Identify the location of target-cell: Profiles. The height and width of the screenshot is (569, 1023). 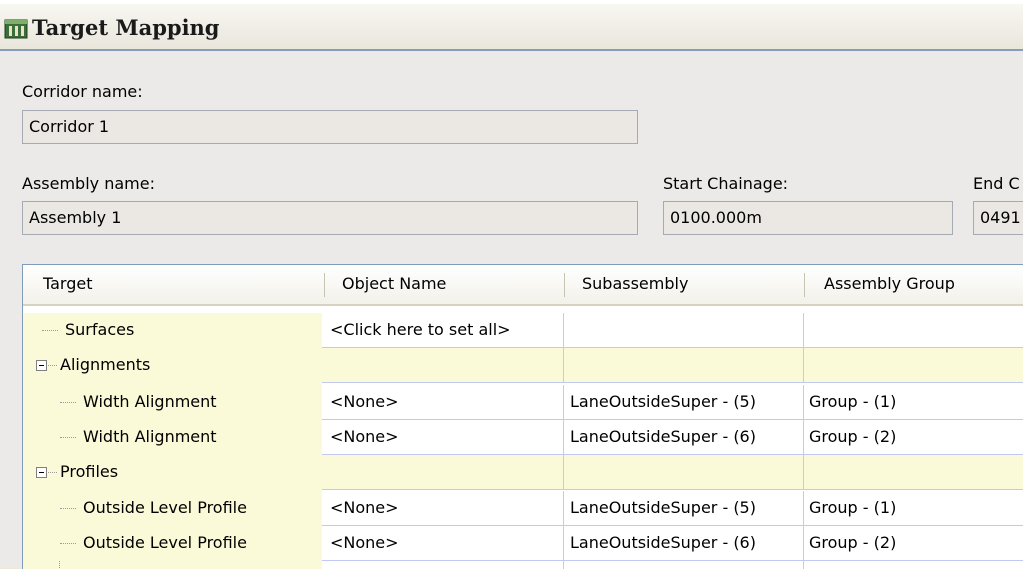
(172, 472).